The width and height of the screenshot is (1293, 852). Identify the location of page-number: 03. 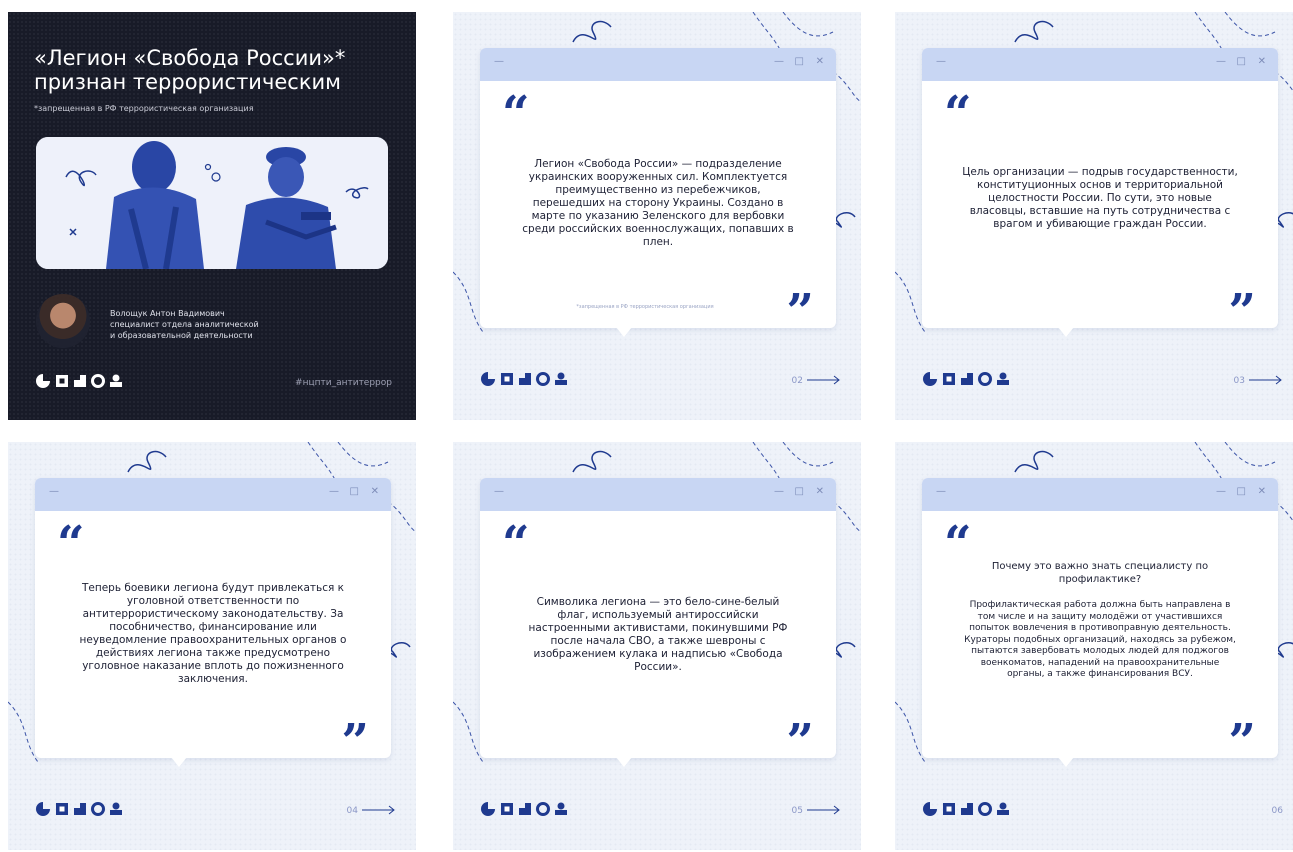
(1239, 381).